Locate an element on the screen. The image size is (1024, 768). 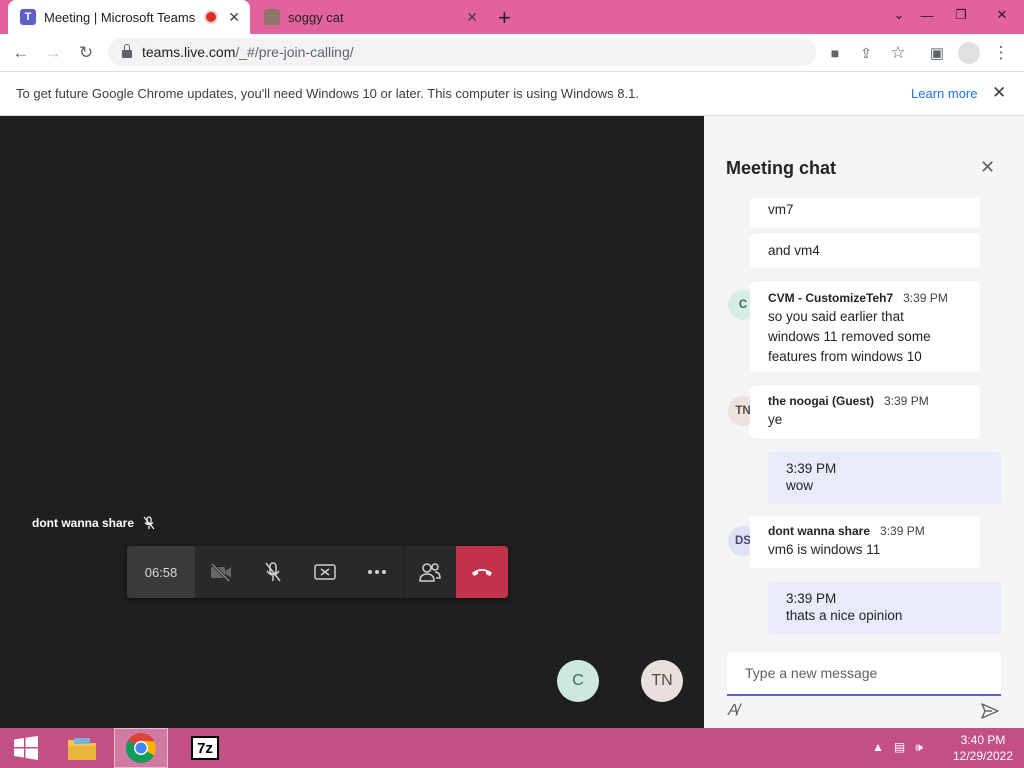
clock-time: 3:40 PM is located at coordinates (983, 740).